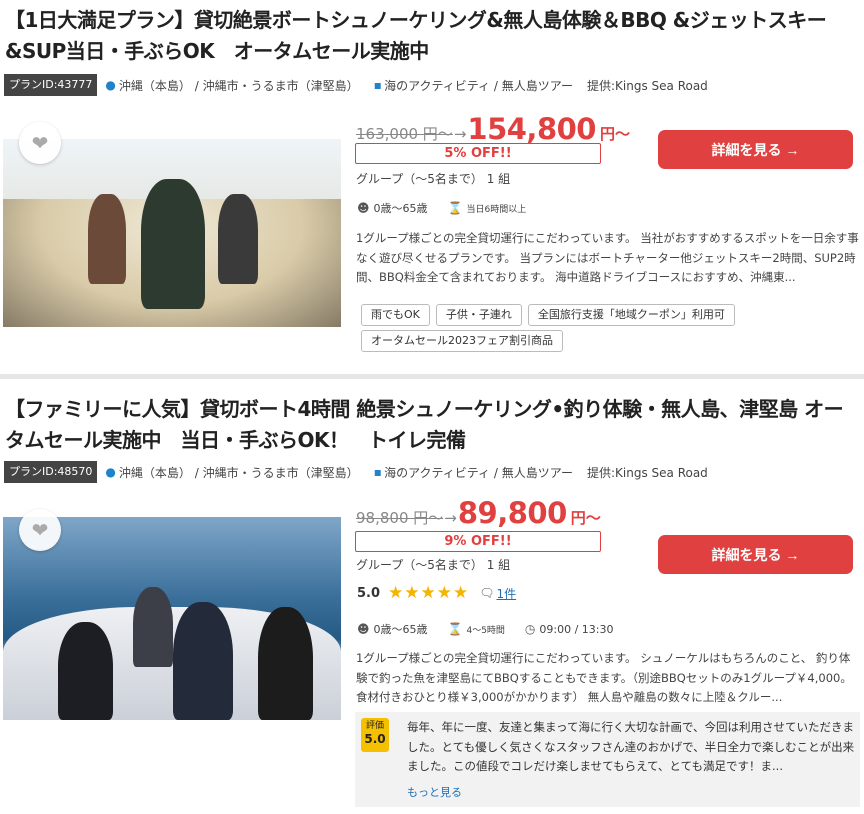  Describe the element at coordinates (487, 593) in the screenshot. I see `comment-icon: 🗨` at that location.